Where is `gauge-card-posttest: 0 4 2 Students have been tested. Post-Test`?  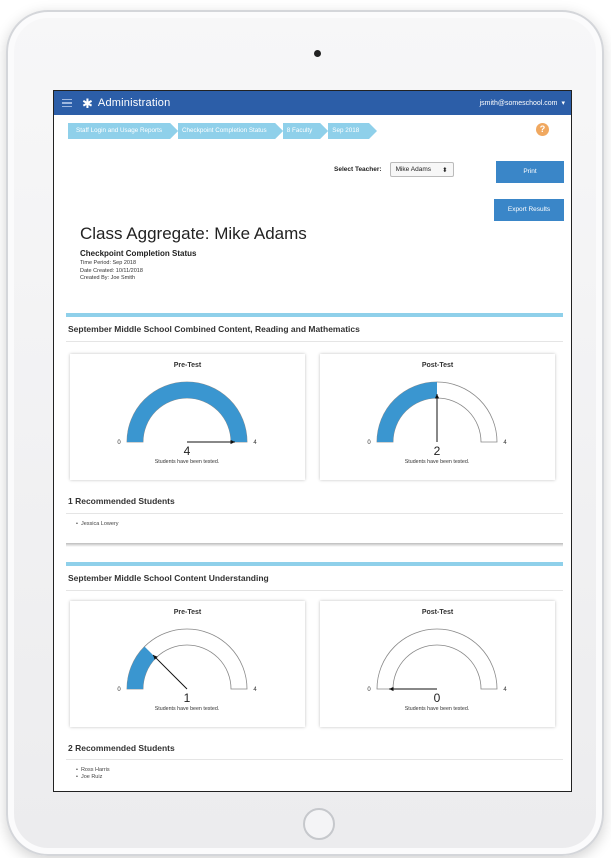
gauge-card-posttest: 0 4 2 Students have been tested. Post-Test is located at coordinates (437, 417).